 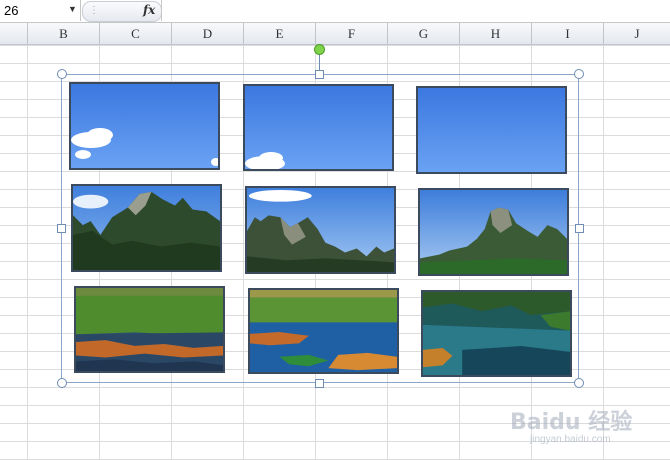 I want to click on row-header-corner, so click(x=14, y=33).